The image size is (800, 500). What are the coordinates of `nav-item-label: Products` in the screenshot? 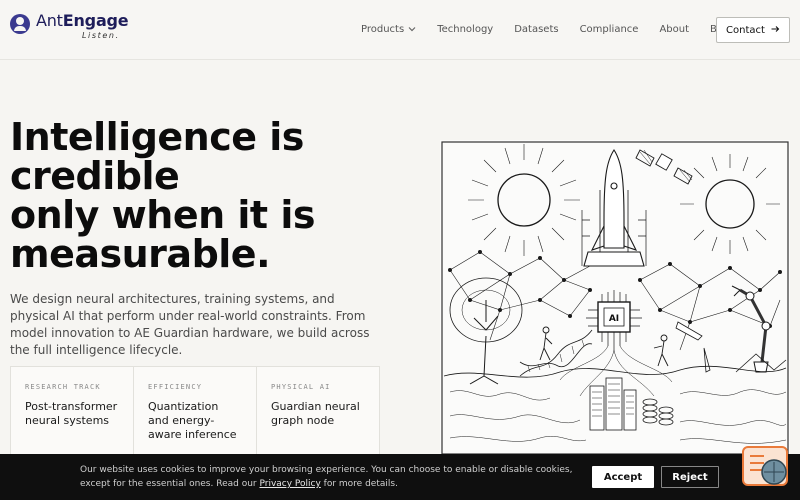 It's located at (383, 29).